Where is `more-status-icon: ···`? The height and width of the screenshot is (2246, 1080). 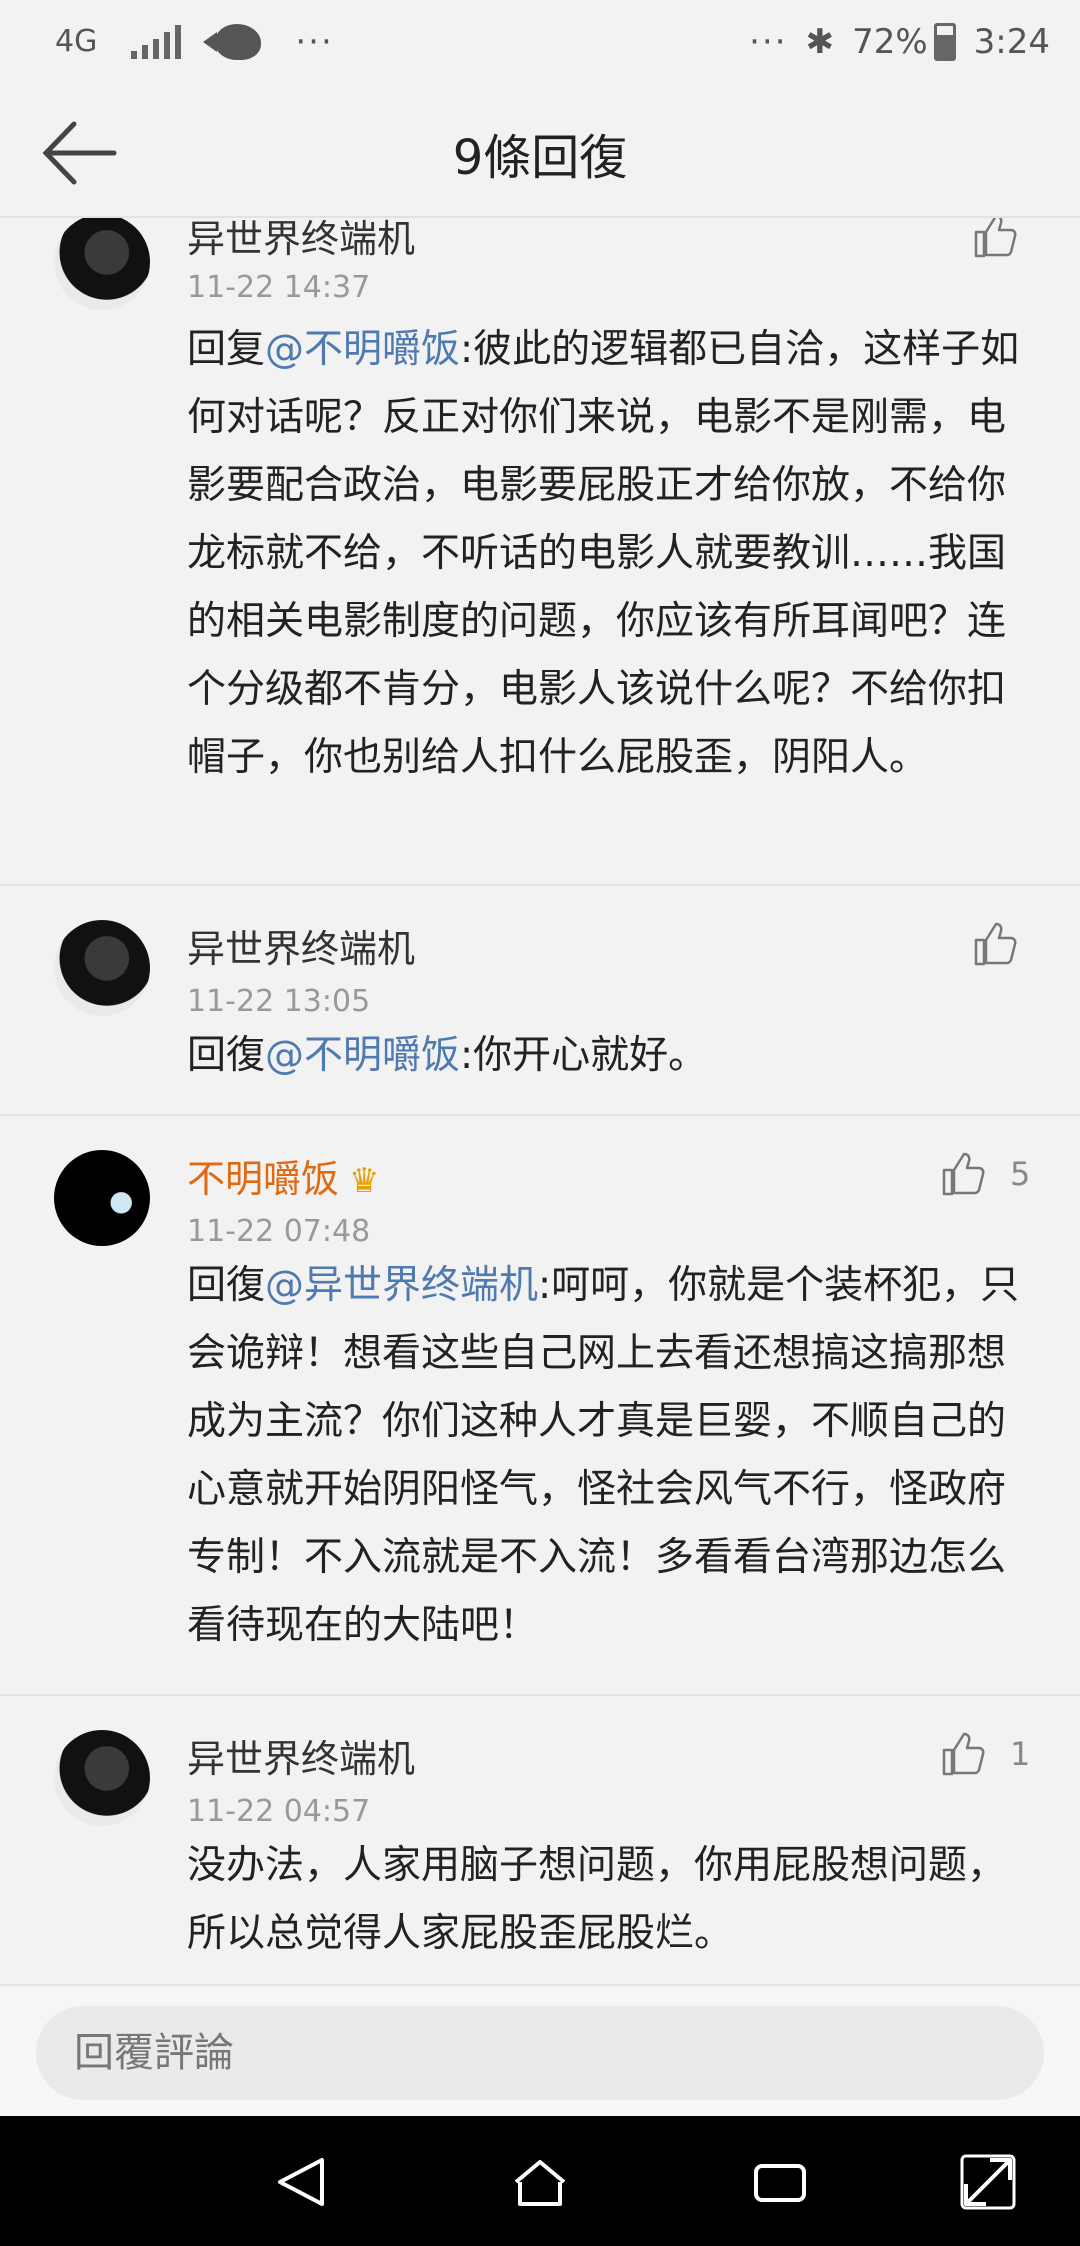
more-status-icon: ··· is located at coordinates (768, 42).